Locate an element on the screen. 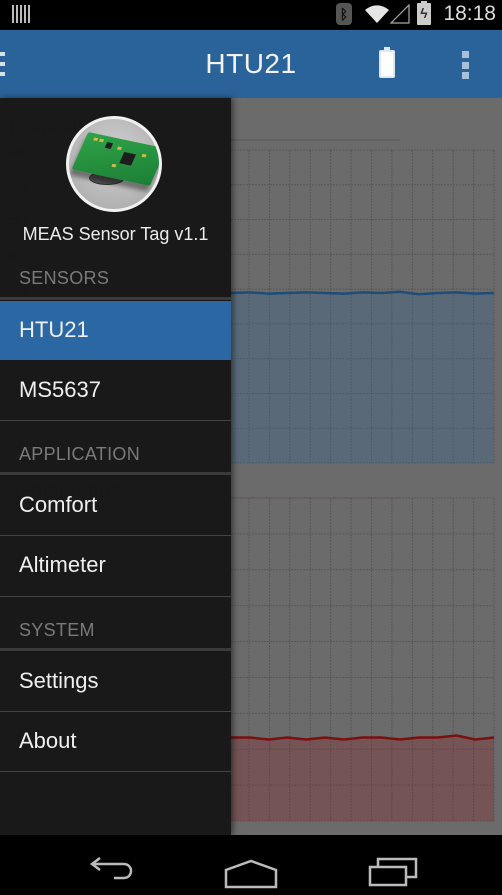  drawer-item-about: About is located at coordinates (115, 741).